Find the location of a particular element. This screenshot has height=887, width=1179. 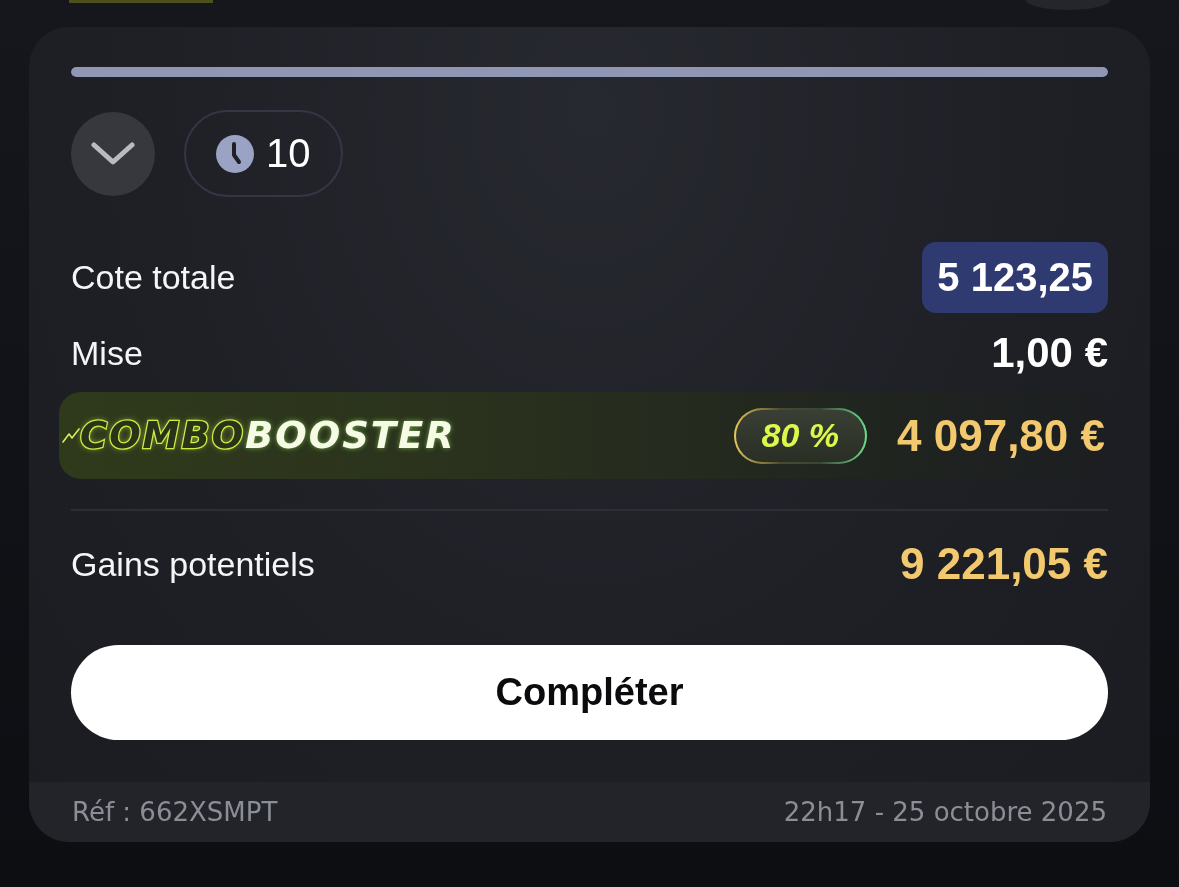

clock-icon is located at coordinates (235, 153).